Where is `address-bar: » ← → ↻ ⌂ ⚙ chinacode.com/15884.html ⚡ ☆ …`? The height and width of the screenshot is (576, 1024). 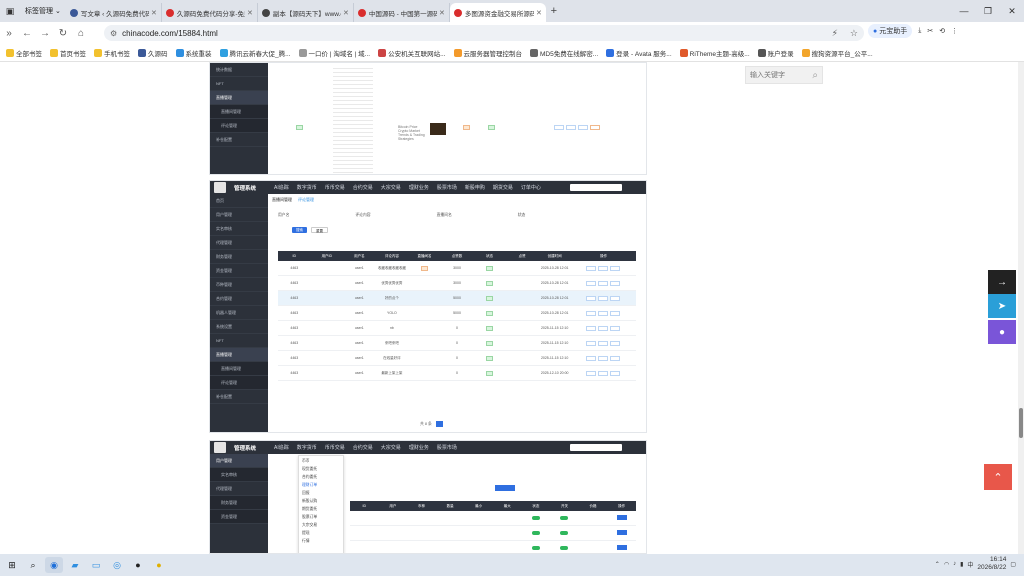 address-bar: » ← → ↻ ⌂ ⚙ chinacode.com/15884.html ⚡ ☆ … is located at coordinates (512, 33).